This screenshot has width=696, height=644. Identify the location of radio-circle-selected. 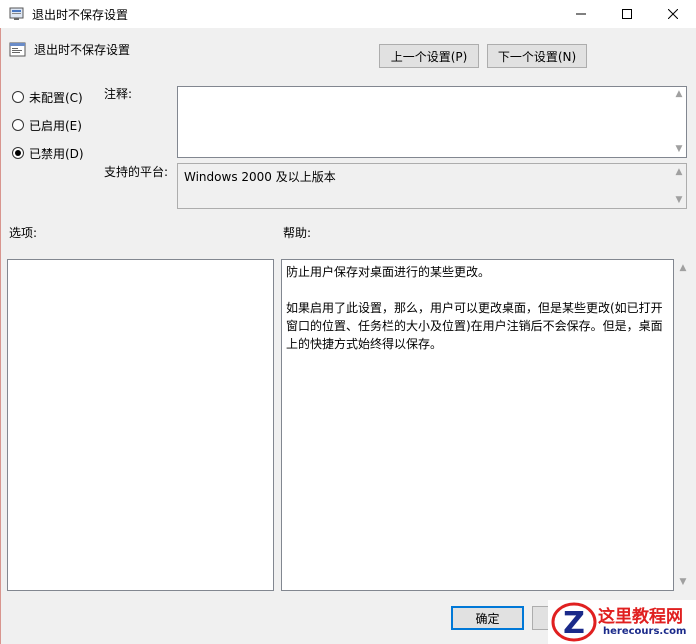
(18, 153).